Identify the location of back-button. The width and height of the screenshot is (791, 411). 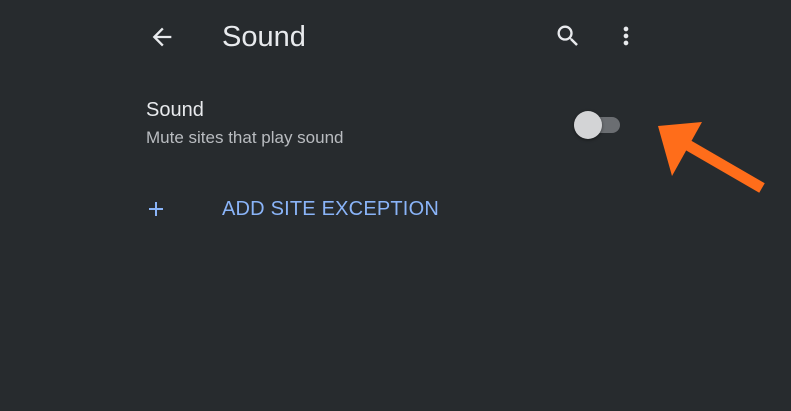
(162, 37).